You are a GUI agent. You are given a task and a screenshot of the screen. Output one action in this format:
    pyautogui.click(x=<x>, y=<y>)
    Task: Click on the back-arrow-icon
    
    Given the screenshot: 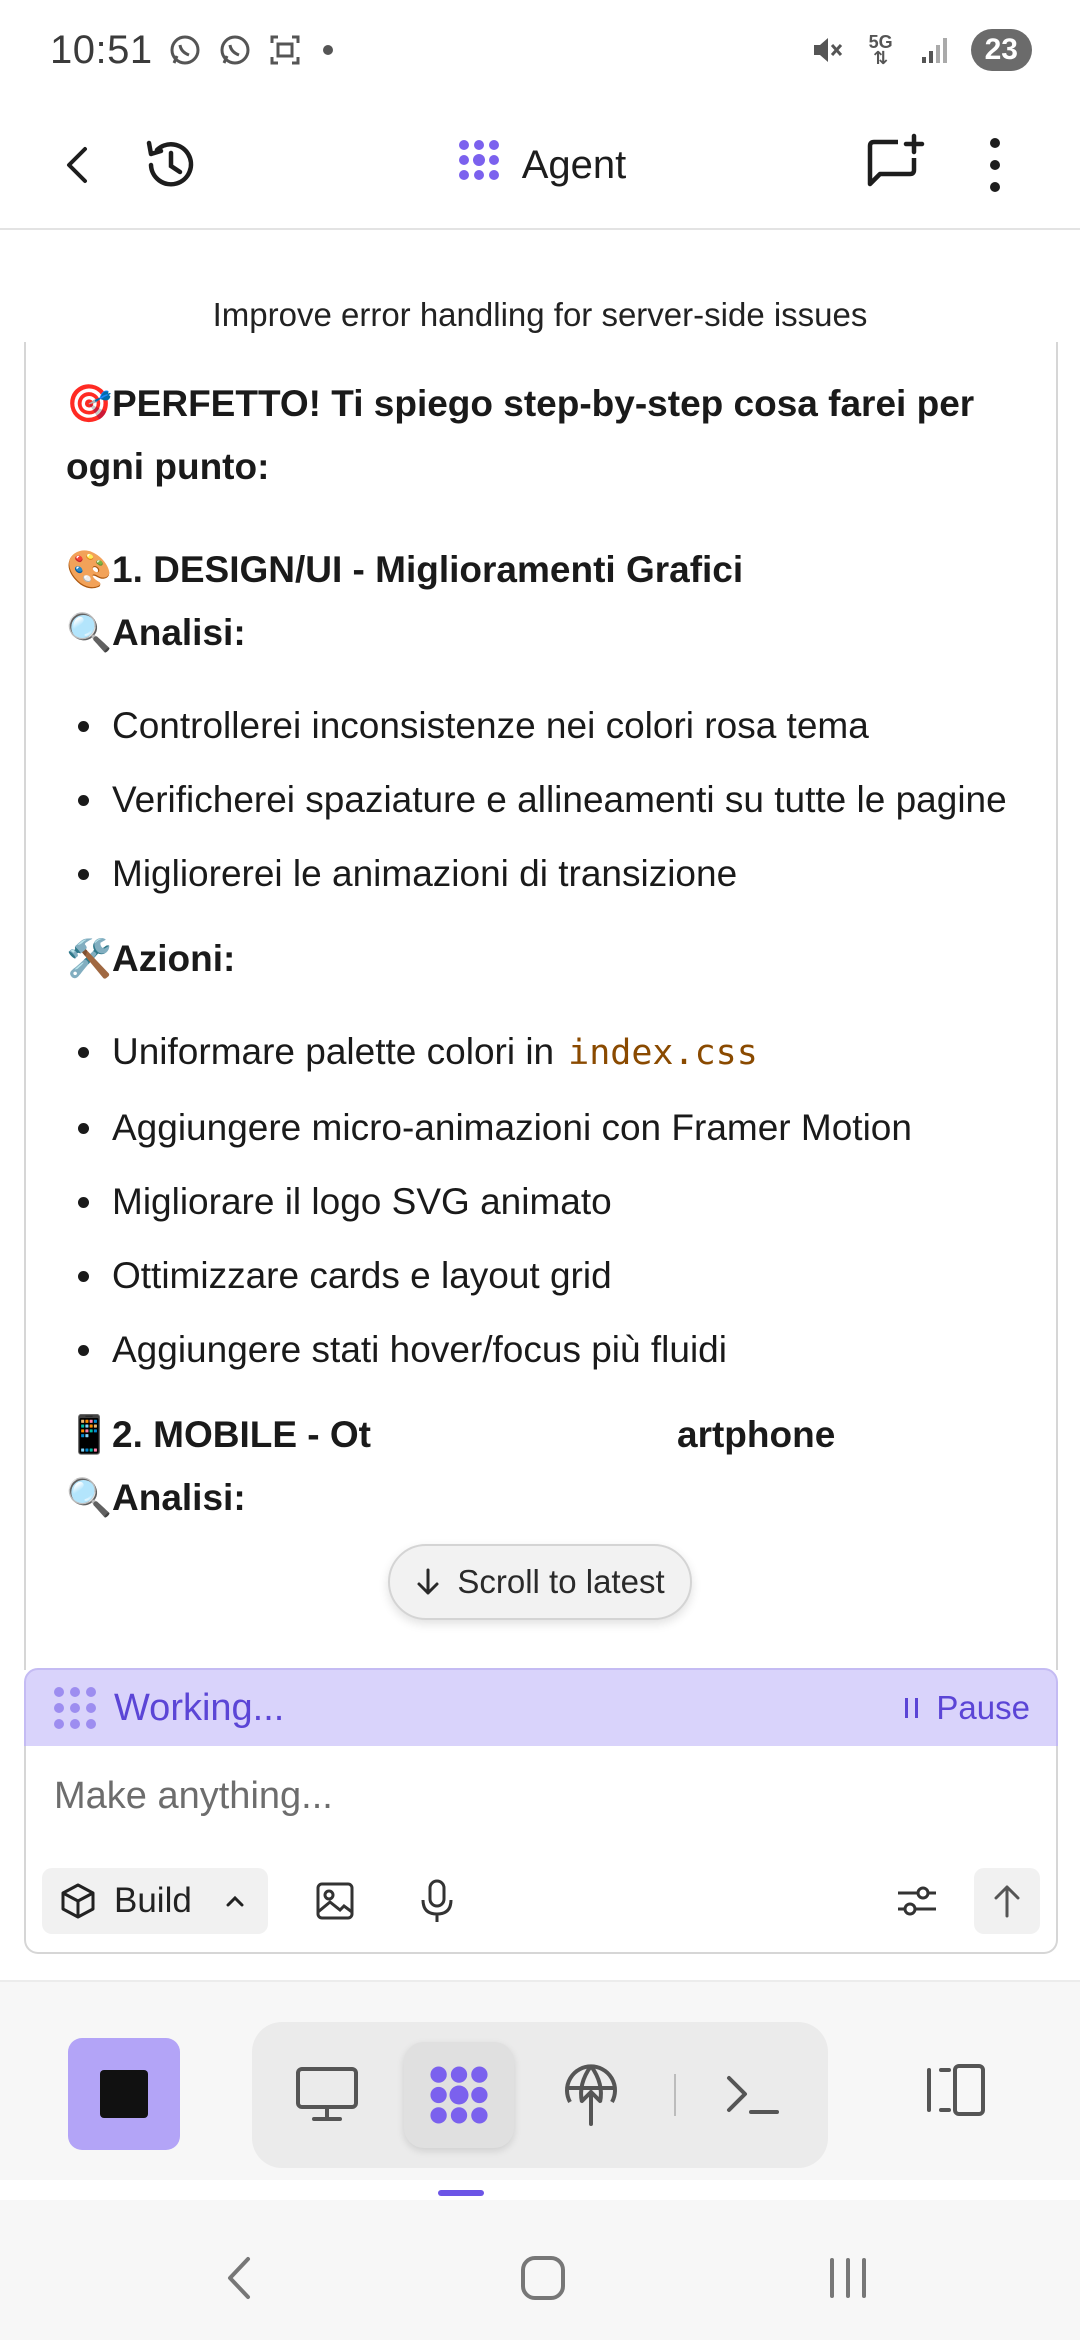 What is the action you would take?
    pyautogui.click(x=77, y=165)
    